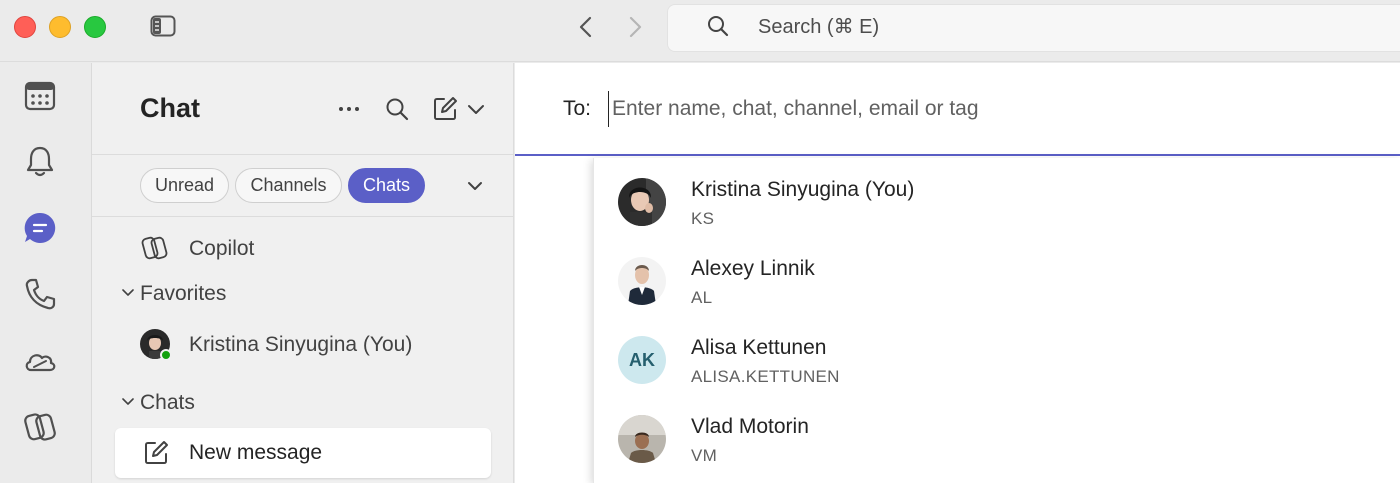 This screenshot has height=483, width=1400. Describe the element at coordinates (386, 185) in the screenshot. I see `filter-chats: Chats` at that location.